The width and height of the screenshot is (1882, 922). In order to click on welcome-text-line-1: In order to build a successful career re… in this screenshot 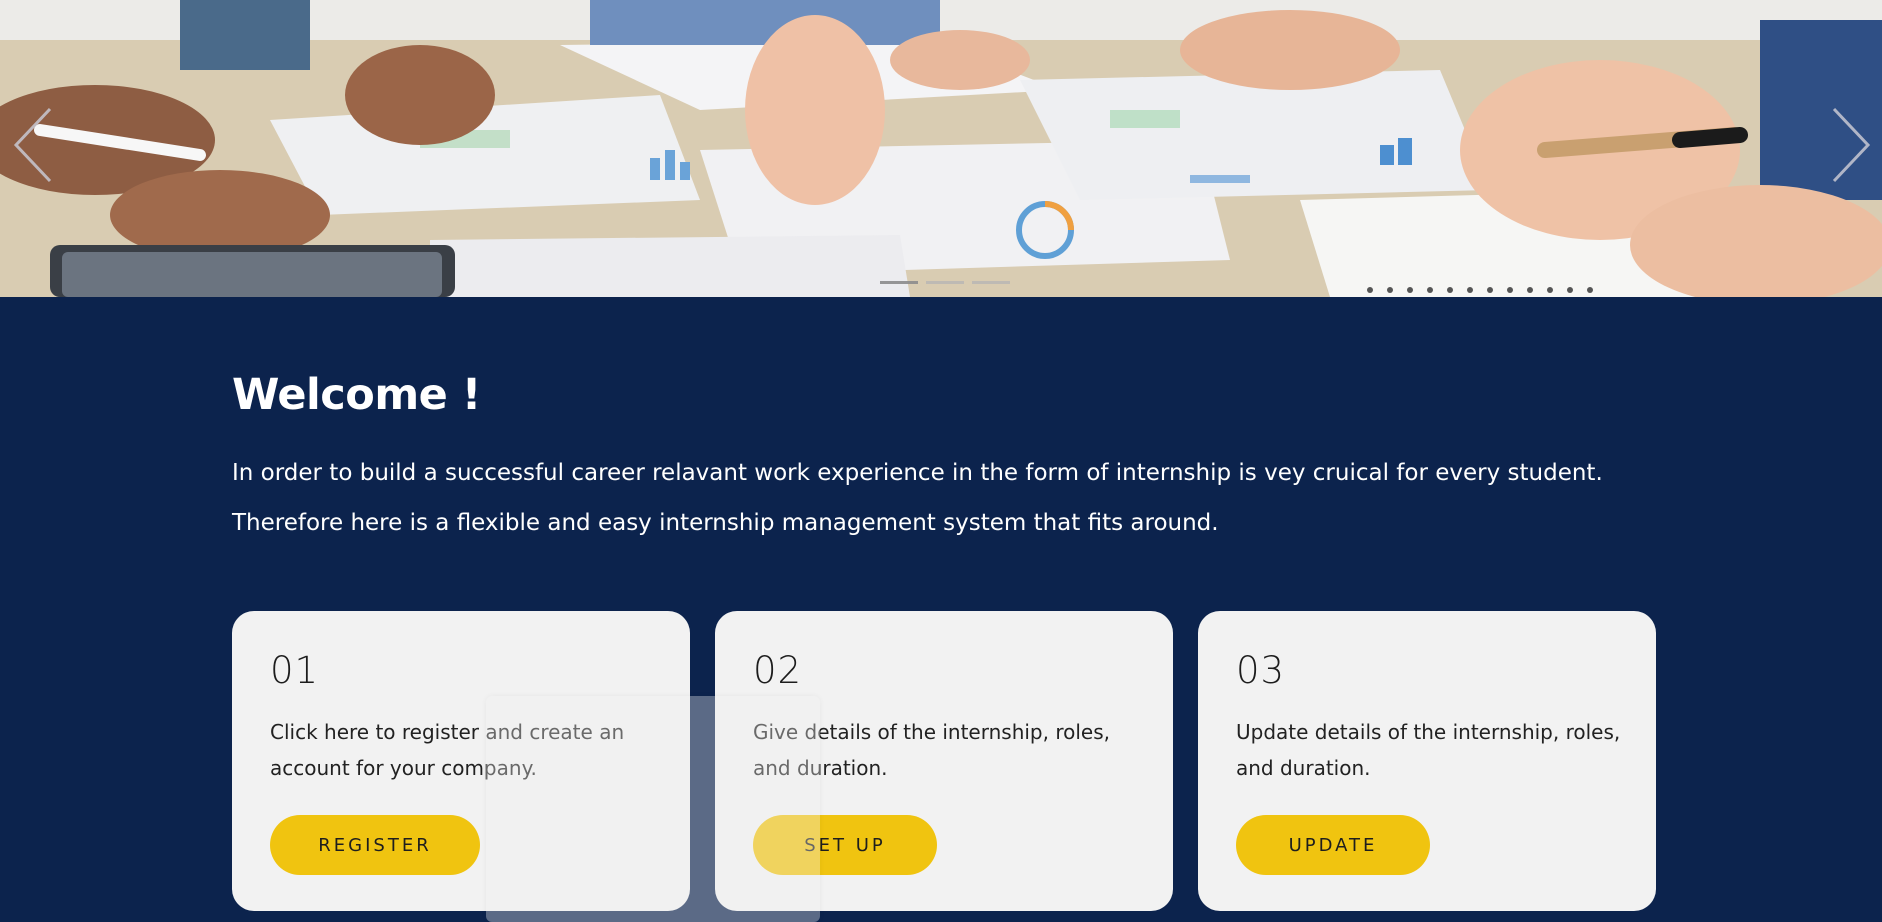, I will do `click(917, 473)`.